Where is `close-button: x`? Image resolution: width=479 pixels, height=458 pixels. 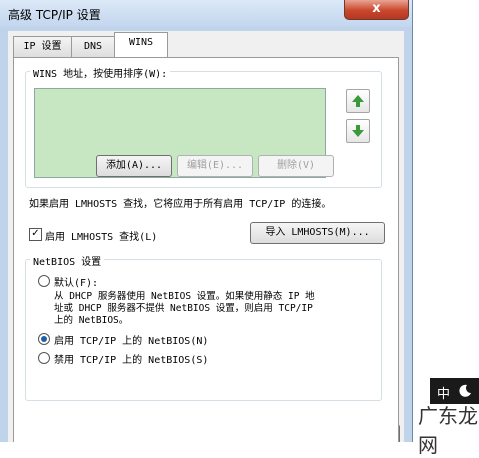
close-button: x is located at coordinates (376, 10).